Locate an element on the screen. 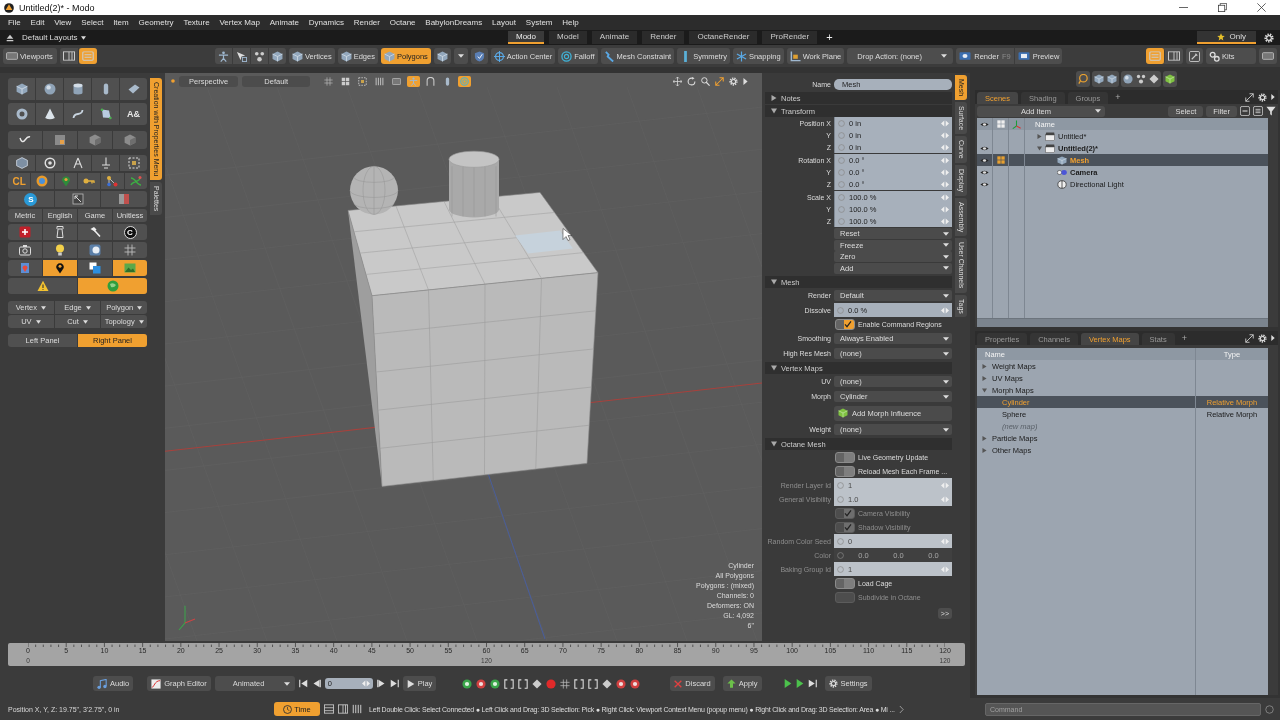  menu-item: System is located at coordinates (539, 22).